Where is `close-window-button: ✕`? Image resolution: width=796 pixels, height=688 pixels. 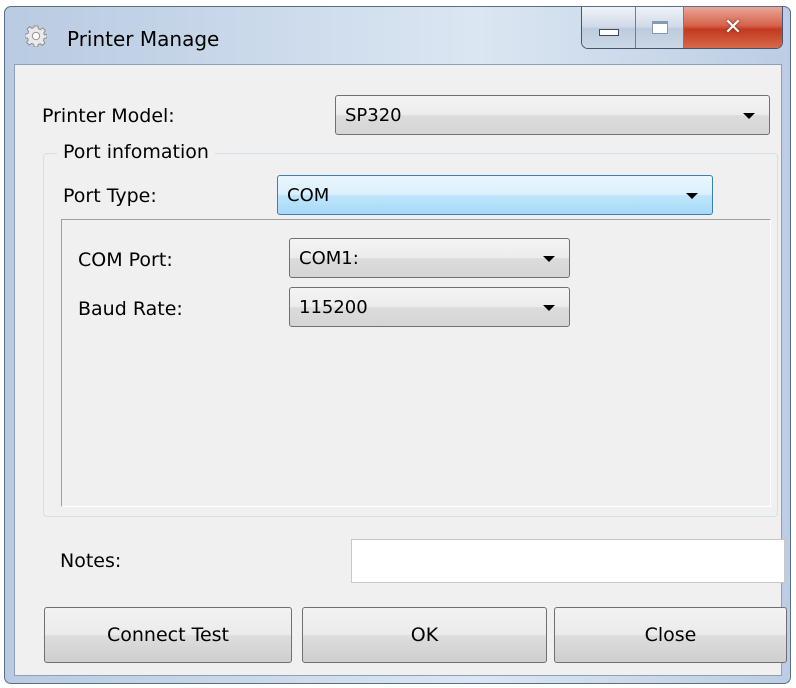 close-window-button: ✕ is located at coordinates (733, 27).